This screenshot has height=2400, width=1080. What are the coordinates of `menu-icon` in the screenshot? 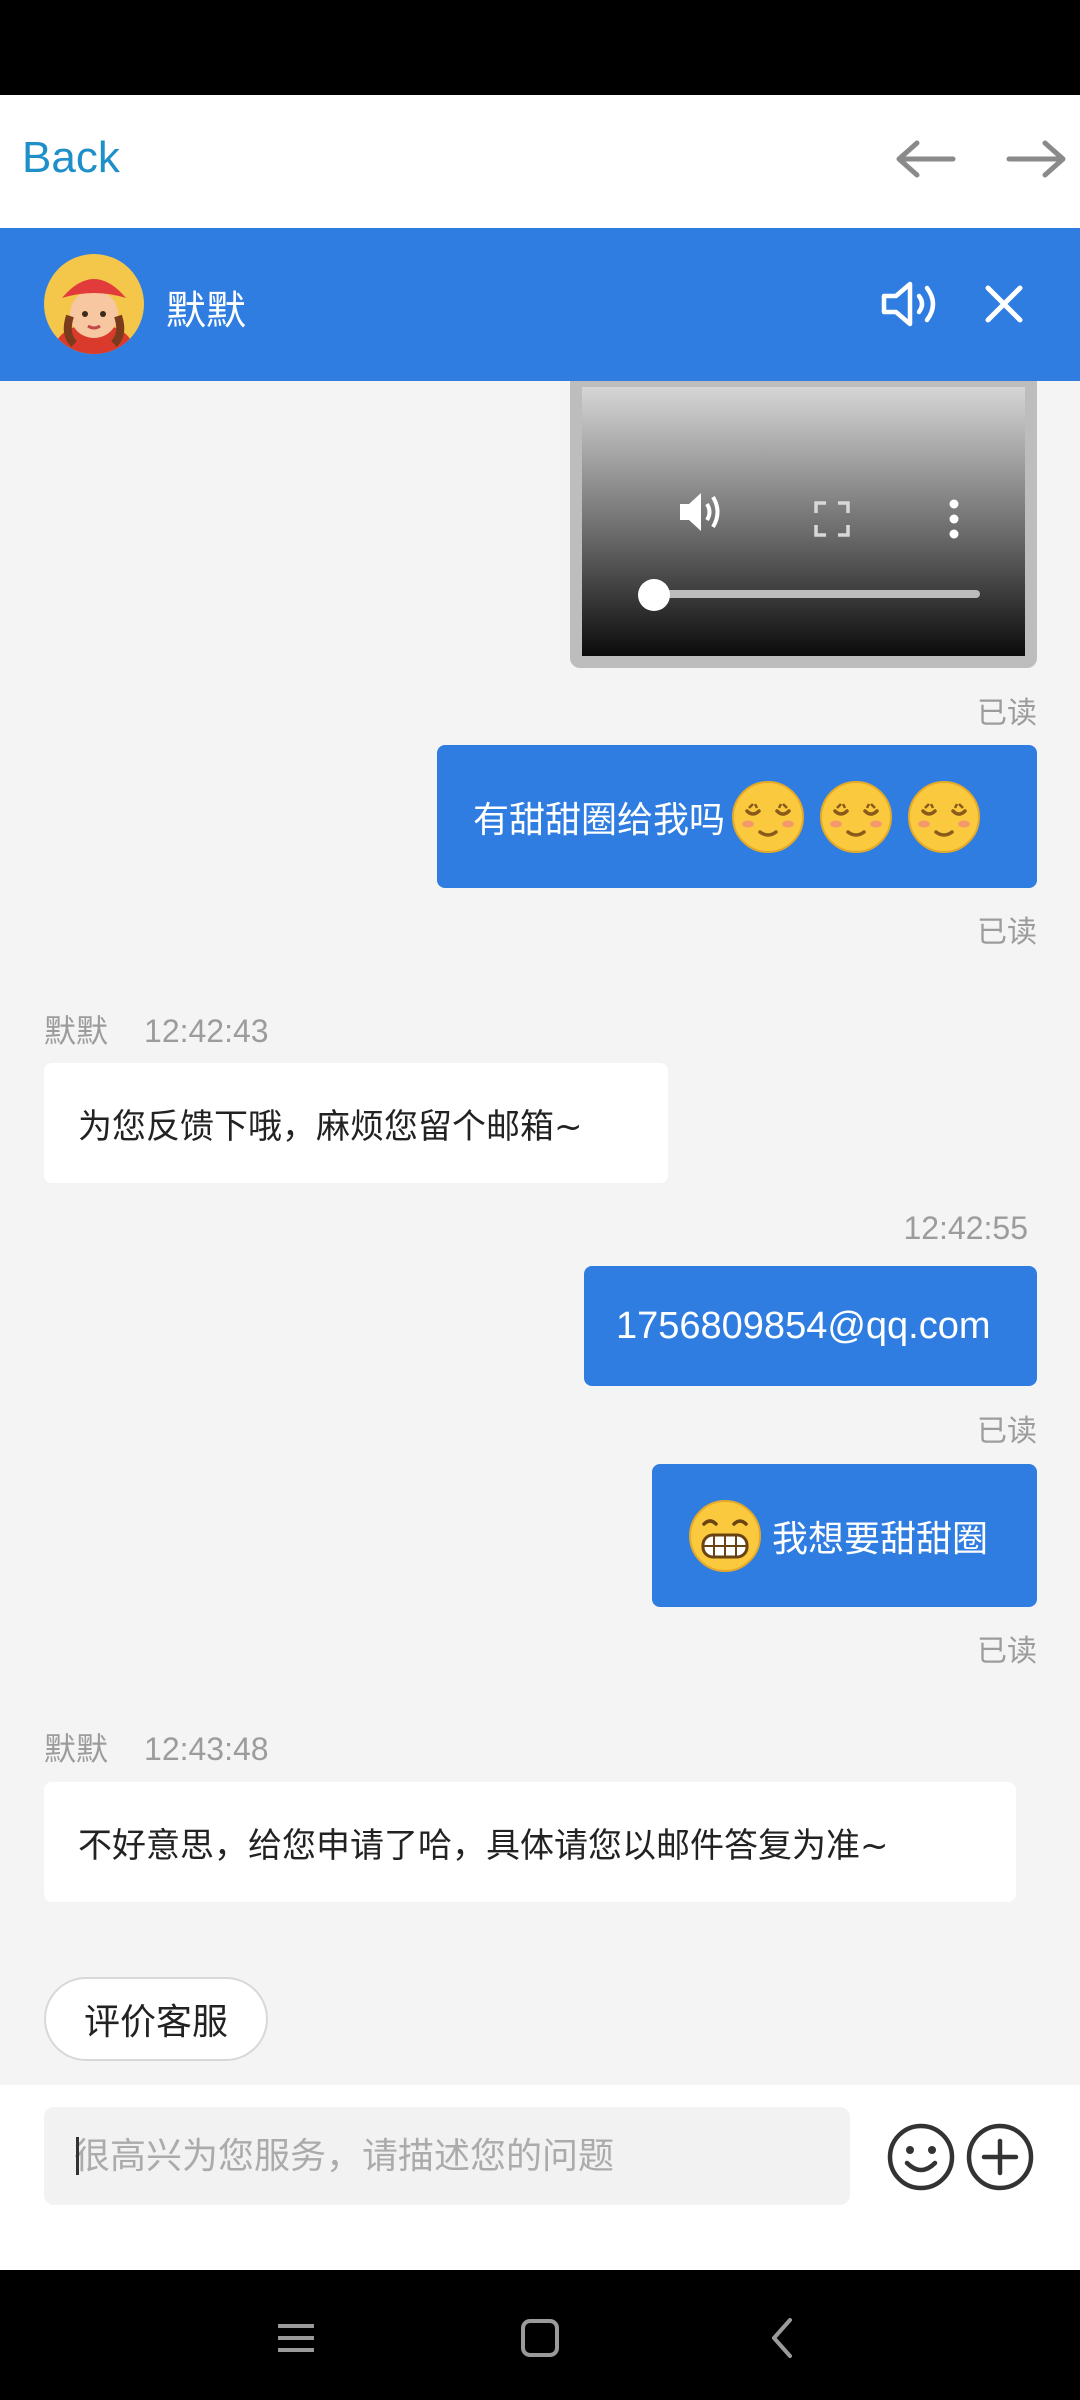 It's located at (296, 2338).